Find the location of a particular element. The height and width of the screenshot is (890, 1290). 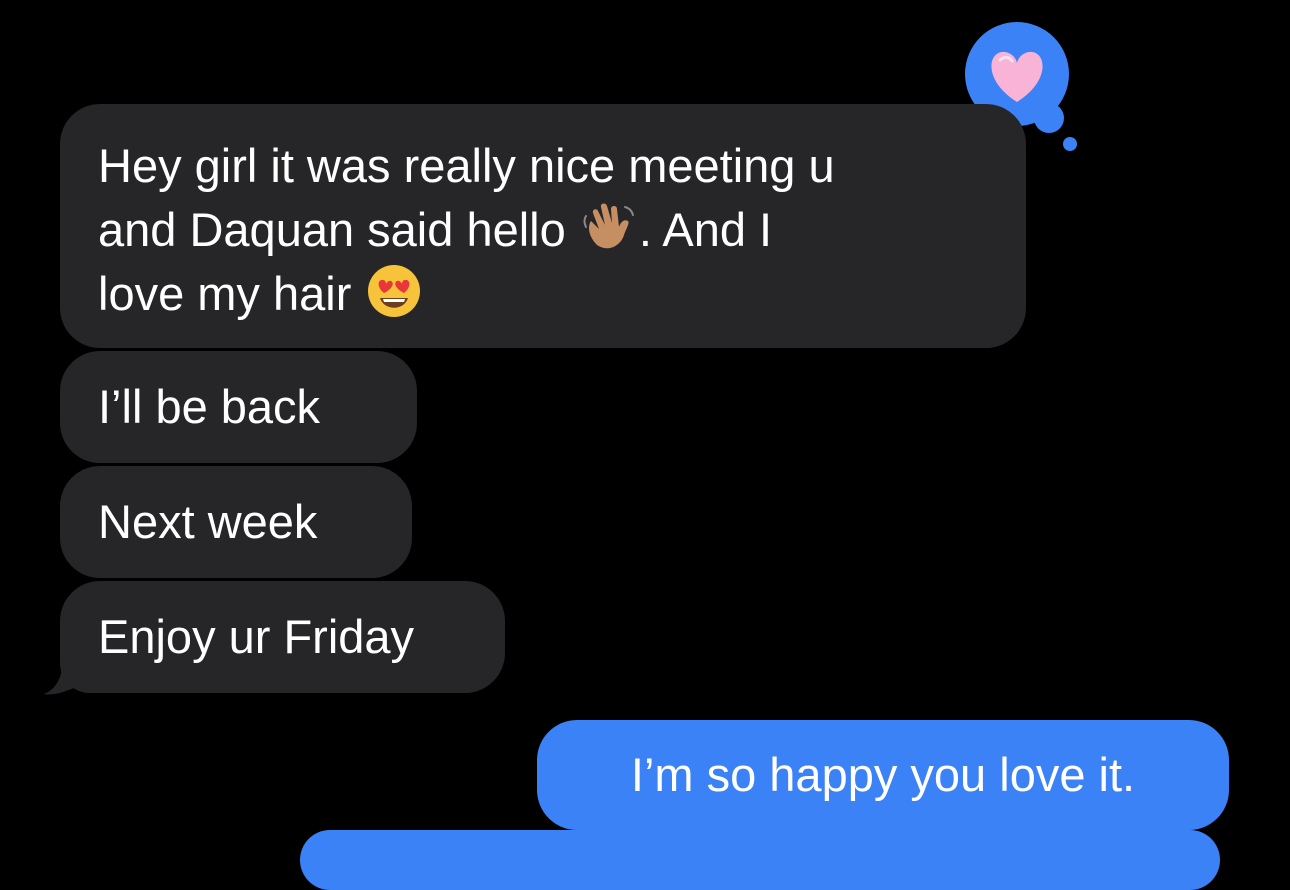

message-text: I’ll be back is located at coordinates (209, 406).